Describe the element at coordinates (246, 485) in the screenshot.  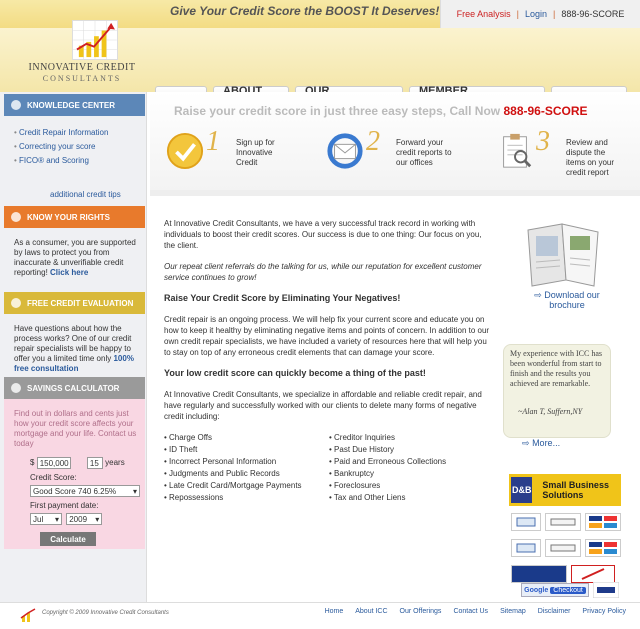
I see `list-item: Late Credit Card/Mortgage Payments` at that location.